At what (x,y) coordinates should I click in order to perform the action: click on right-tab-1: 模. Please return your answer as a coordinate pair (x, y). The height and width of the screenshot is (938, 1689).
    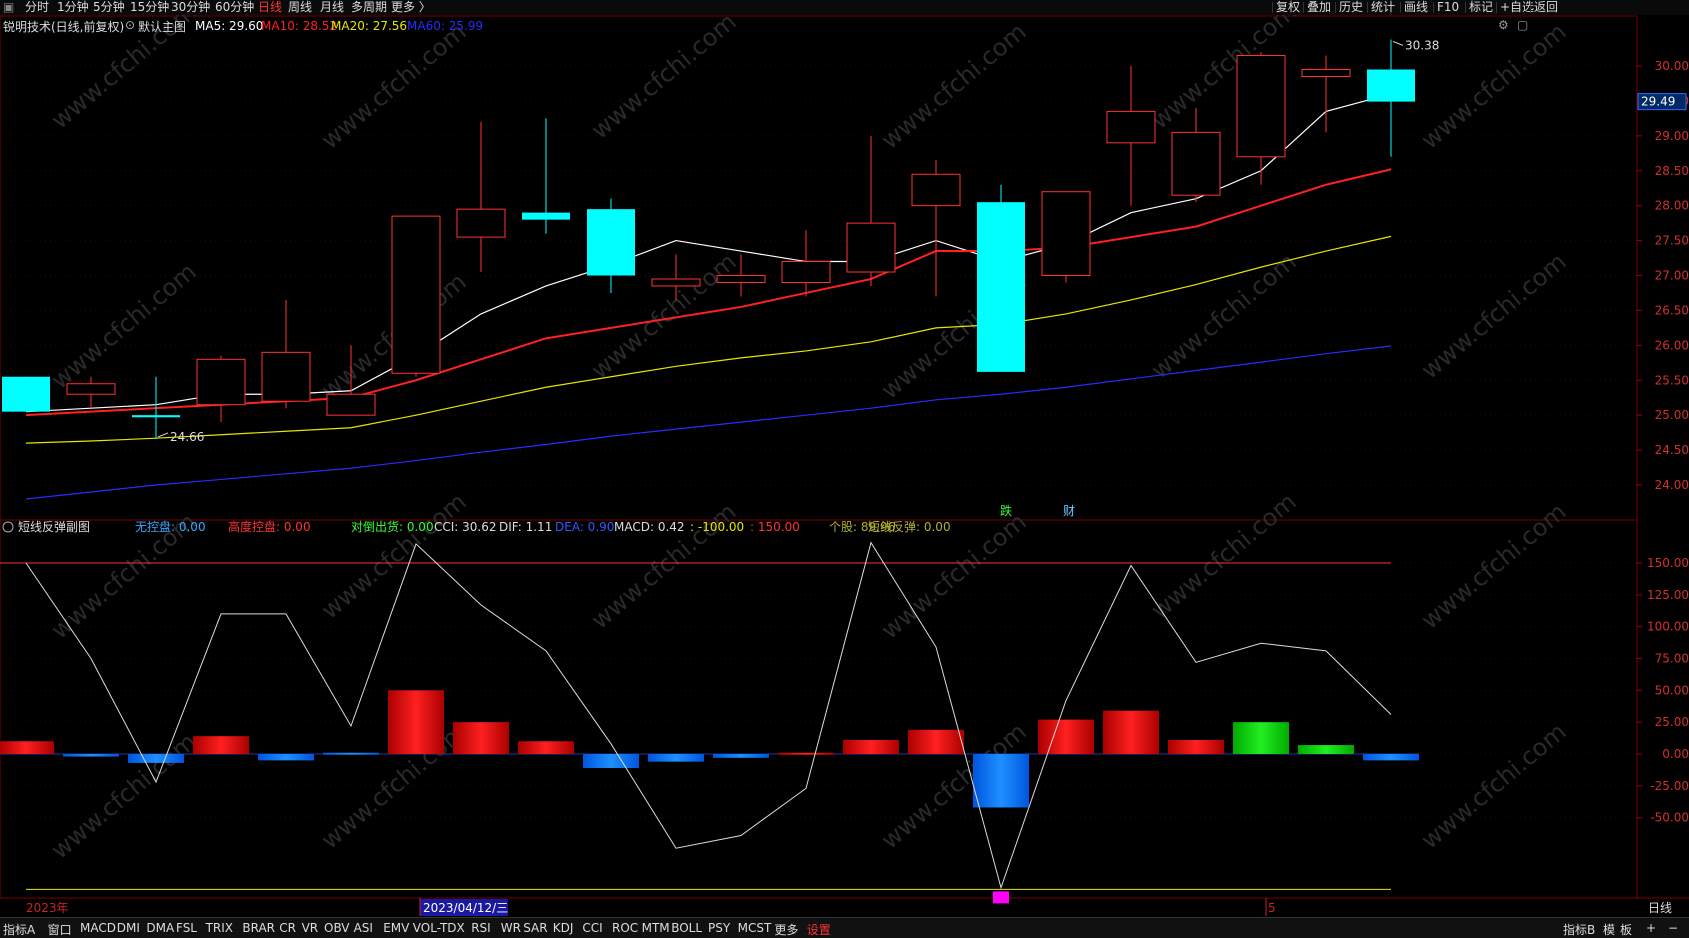
    Looking at the image, I should click on (1609, 929).